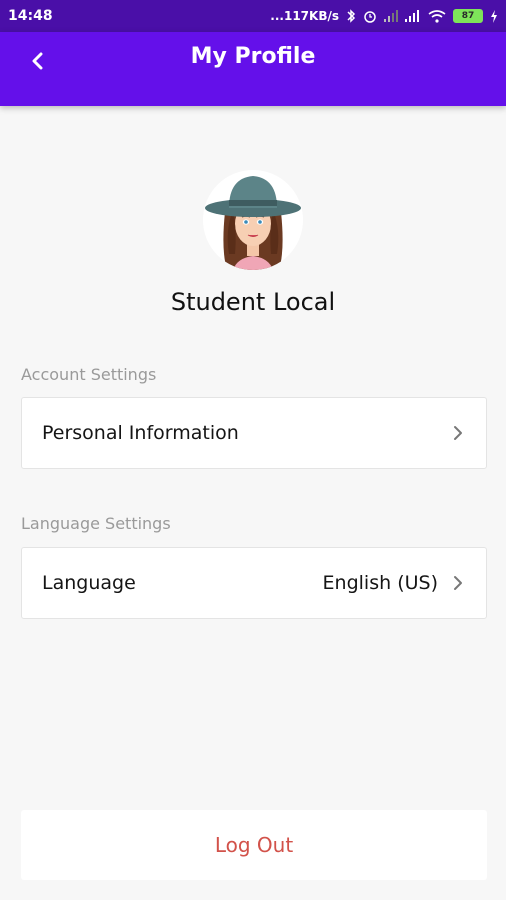  What do you see at coordinates (254, 845) in the screenshot?
I see `logout-button: Log Out` at bounding box center [254, 845].